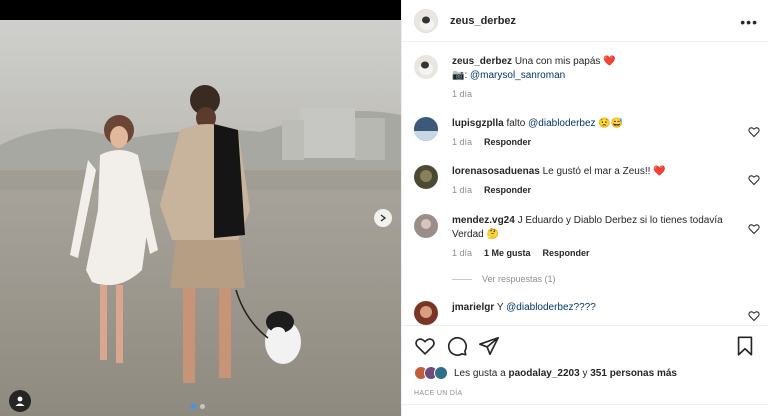 This screenshot has width=768, height=416. What do you see at coordinates (202, 406) in the screenshot?
I see `carousel-dot` at bounding box center [202, 406].